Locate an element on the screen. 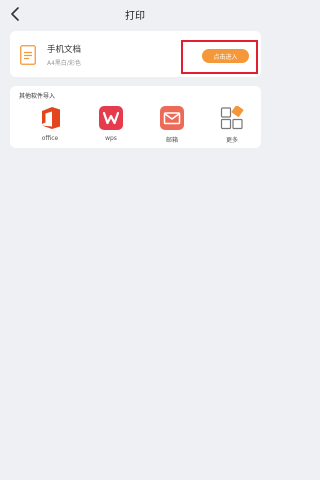  top-bar: 打印 is located at coordinates (135, 14).